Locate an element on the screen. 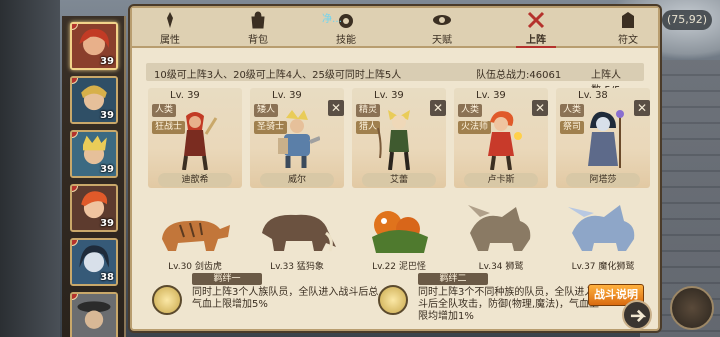 This screenshot has height=337, width=720. tab-label: 天赋 is located at coordinates (442, 40).